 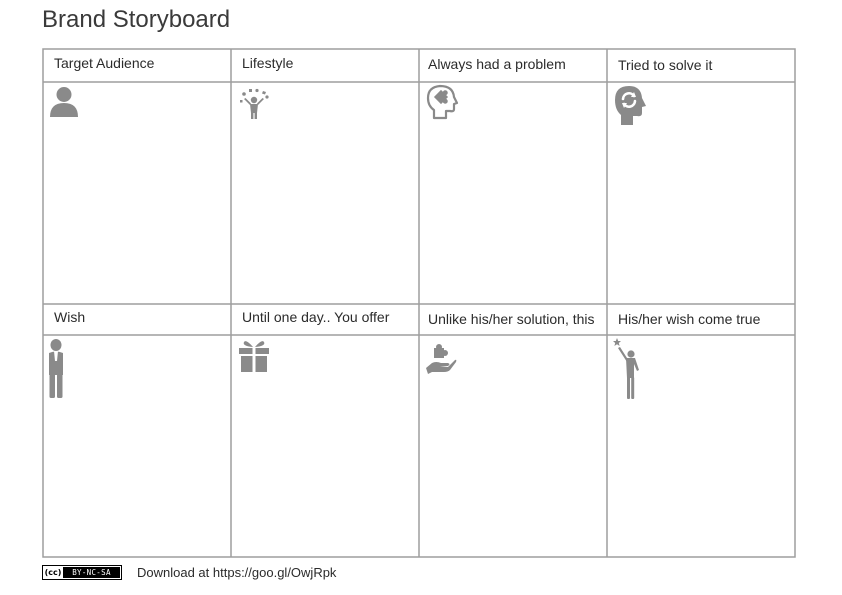 I want to click on cell-label-target-audience: Target Audience, so click(x=104, y=63).